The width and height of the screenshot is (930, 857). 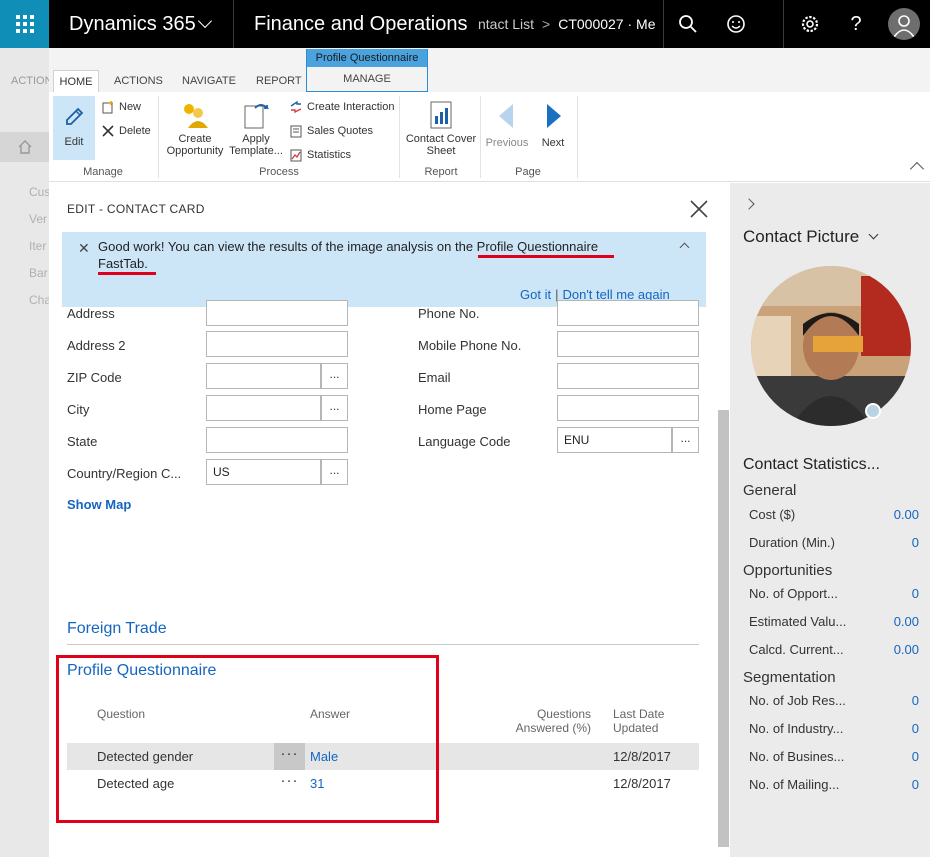 What do you see at coordinates (195, 151) in the screenshot?
I see `create-opportunity-label-2: Opportunity` at bounding box center [195, 151].